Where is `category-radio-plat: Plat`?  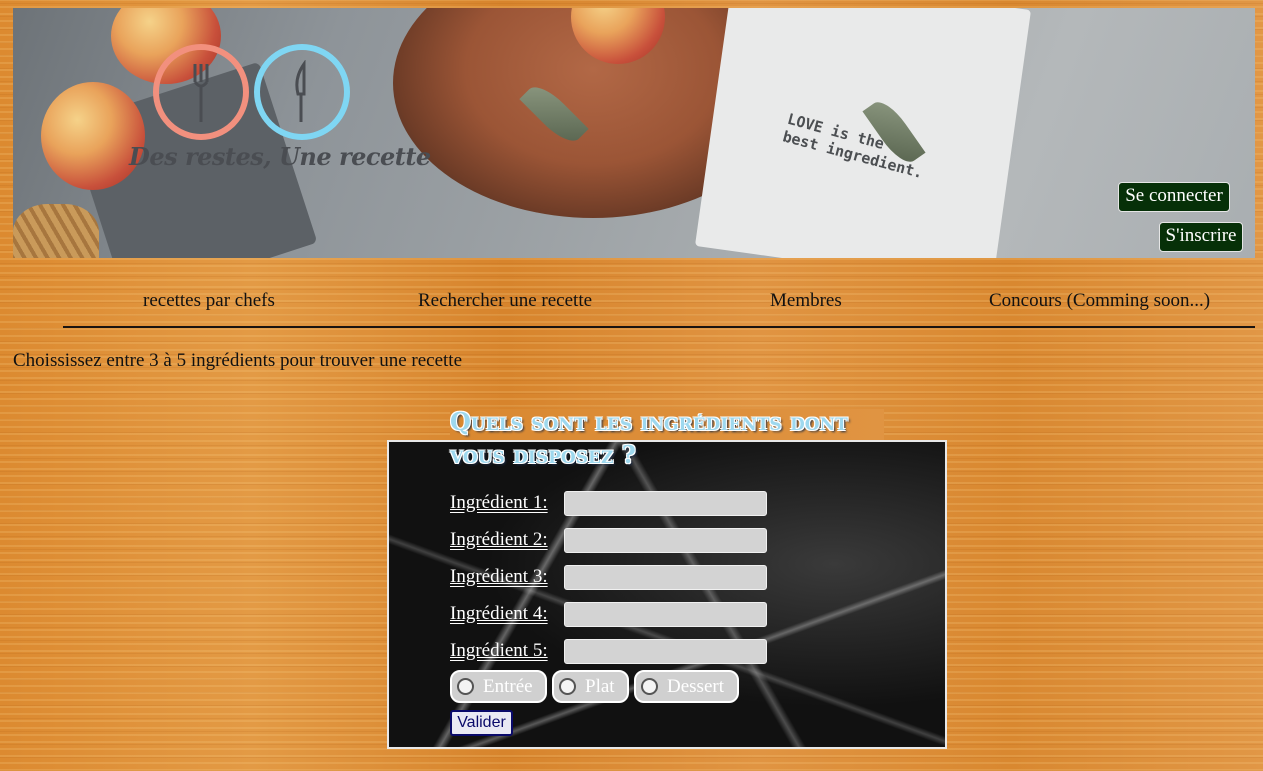 category-radio-plat: Plat is located at coordinates (590, 686).